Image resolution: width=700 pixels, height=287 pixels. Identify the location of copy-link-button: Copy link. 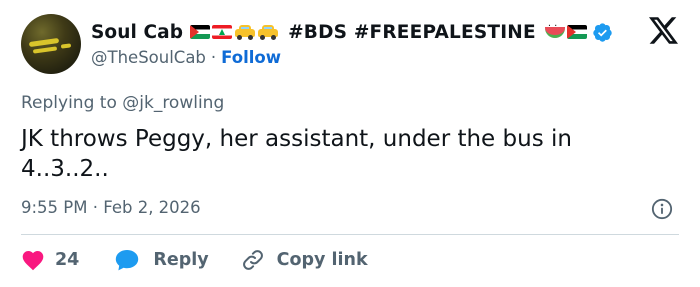
(304, 260).